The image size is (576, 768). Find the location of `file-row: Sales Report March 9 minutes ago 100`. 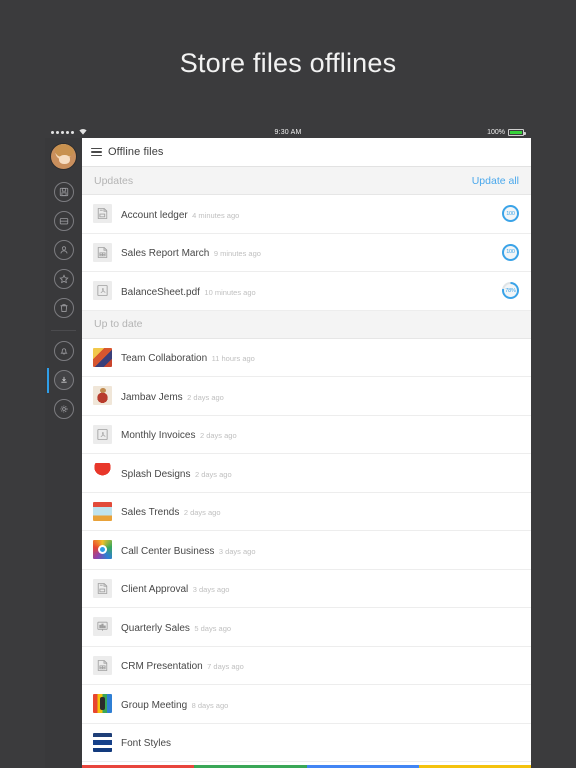

file-row: Sales Report March 9 minutes ago 100 is located at coordinates (306, 252).